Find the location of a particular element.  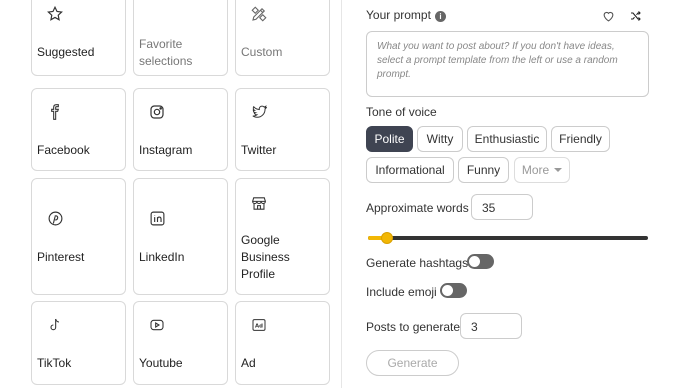

template-card-tiktok: TikTok is located at coordinates (78, 343).